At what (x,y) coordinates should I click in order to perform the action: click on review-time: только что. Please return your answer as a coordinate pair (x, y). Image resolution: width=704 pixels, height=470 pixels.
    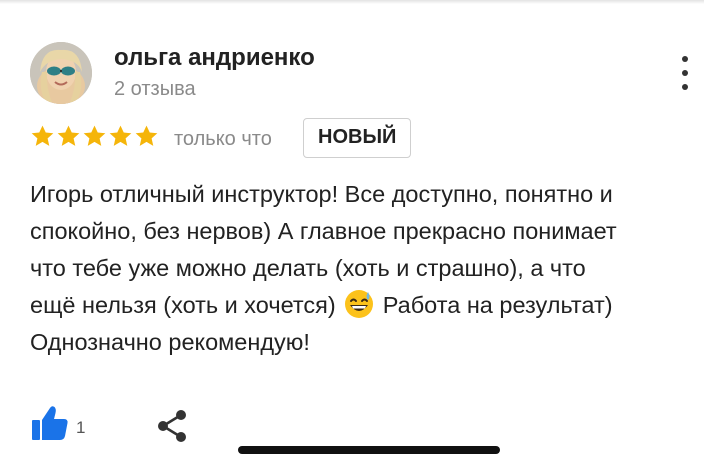
    Looking at the image, I should click on (223, 139).